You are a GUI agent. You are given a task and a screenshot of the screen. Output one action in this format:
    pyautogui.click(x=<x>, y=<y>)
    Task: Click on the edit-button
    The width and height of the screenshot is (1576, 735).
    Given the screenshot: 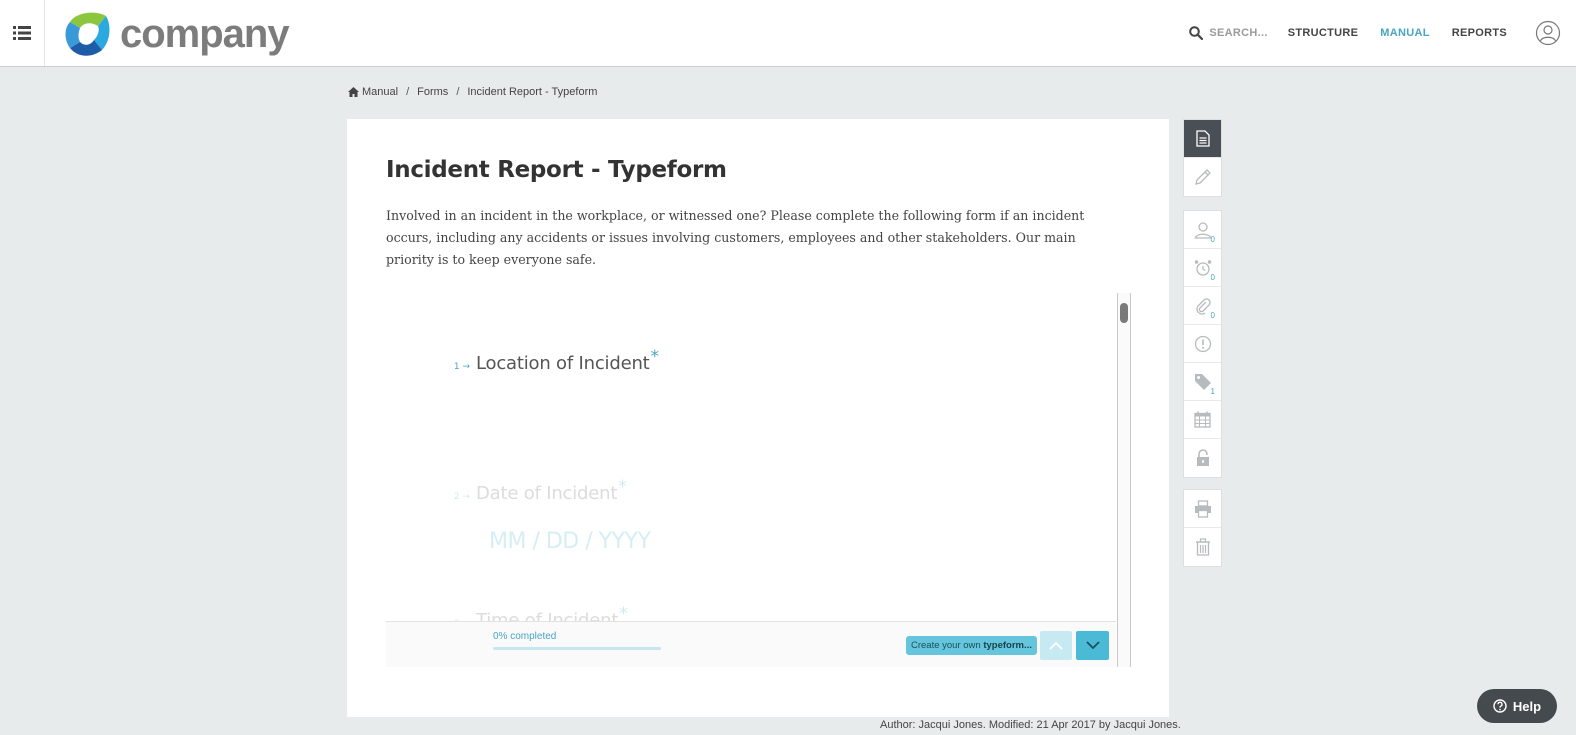 What is the action you would take?
    pyautogui.click(x=1202, y=177)
    